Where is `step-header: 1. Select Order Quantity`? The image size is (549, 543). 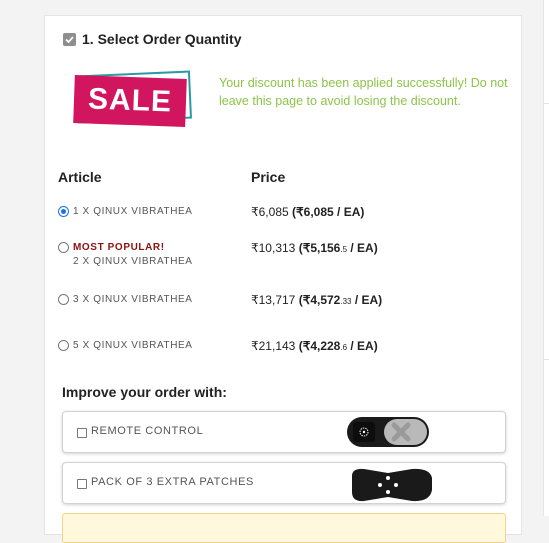 step-header: 1. Select Order Quantity is located at coordinates (152, 39).